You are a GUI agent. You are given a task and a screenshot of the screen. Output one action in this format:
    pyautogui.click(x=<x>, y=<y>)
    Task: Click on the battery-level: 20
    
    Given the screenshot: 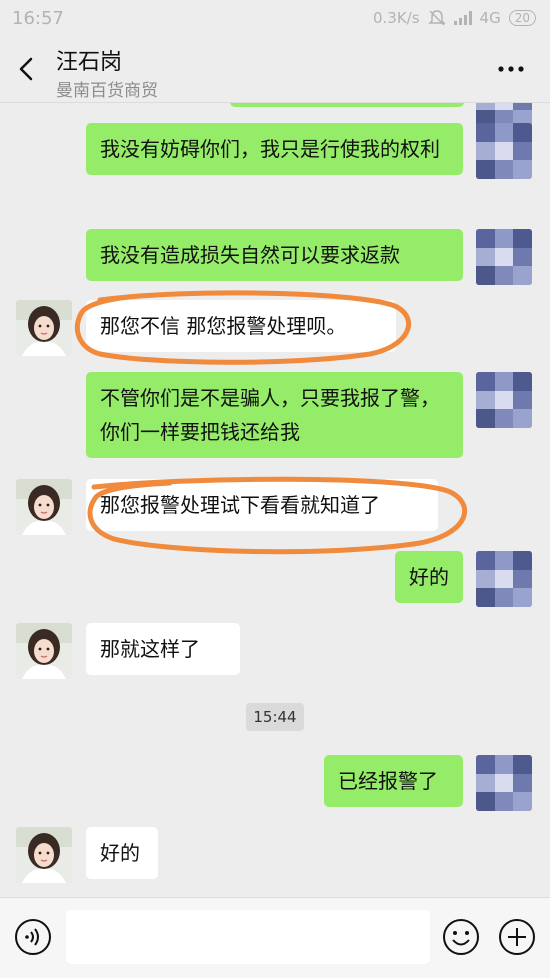 What is the action you would take?
    pyautogui.click(x=522, y=18)
    